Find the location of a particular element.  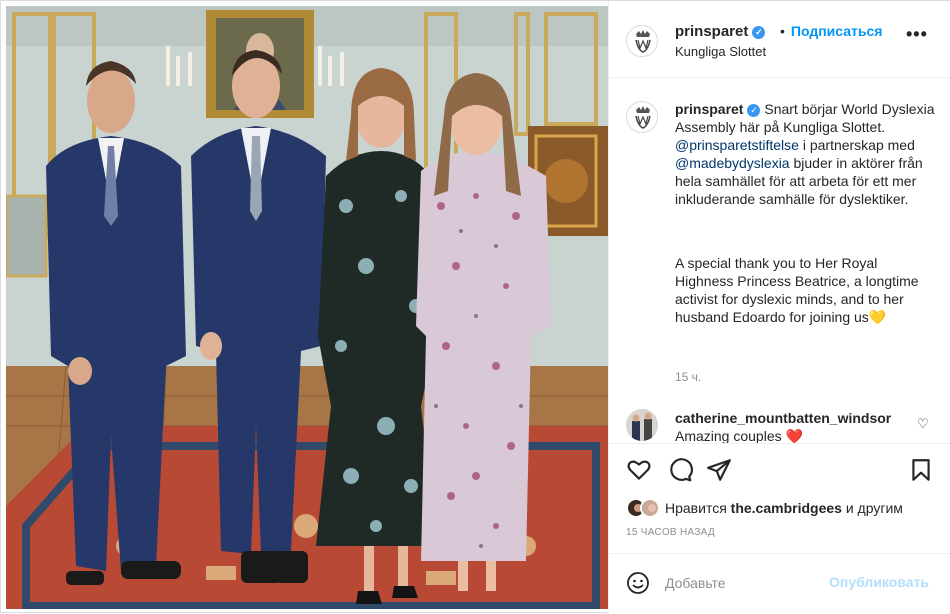

header-username: prinsparet ✓ is located at coordinates (720, 31).